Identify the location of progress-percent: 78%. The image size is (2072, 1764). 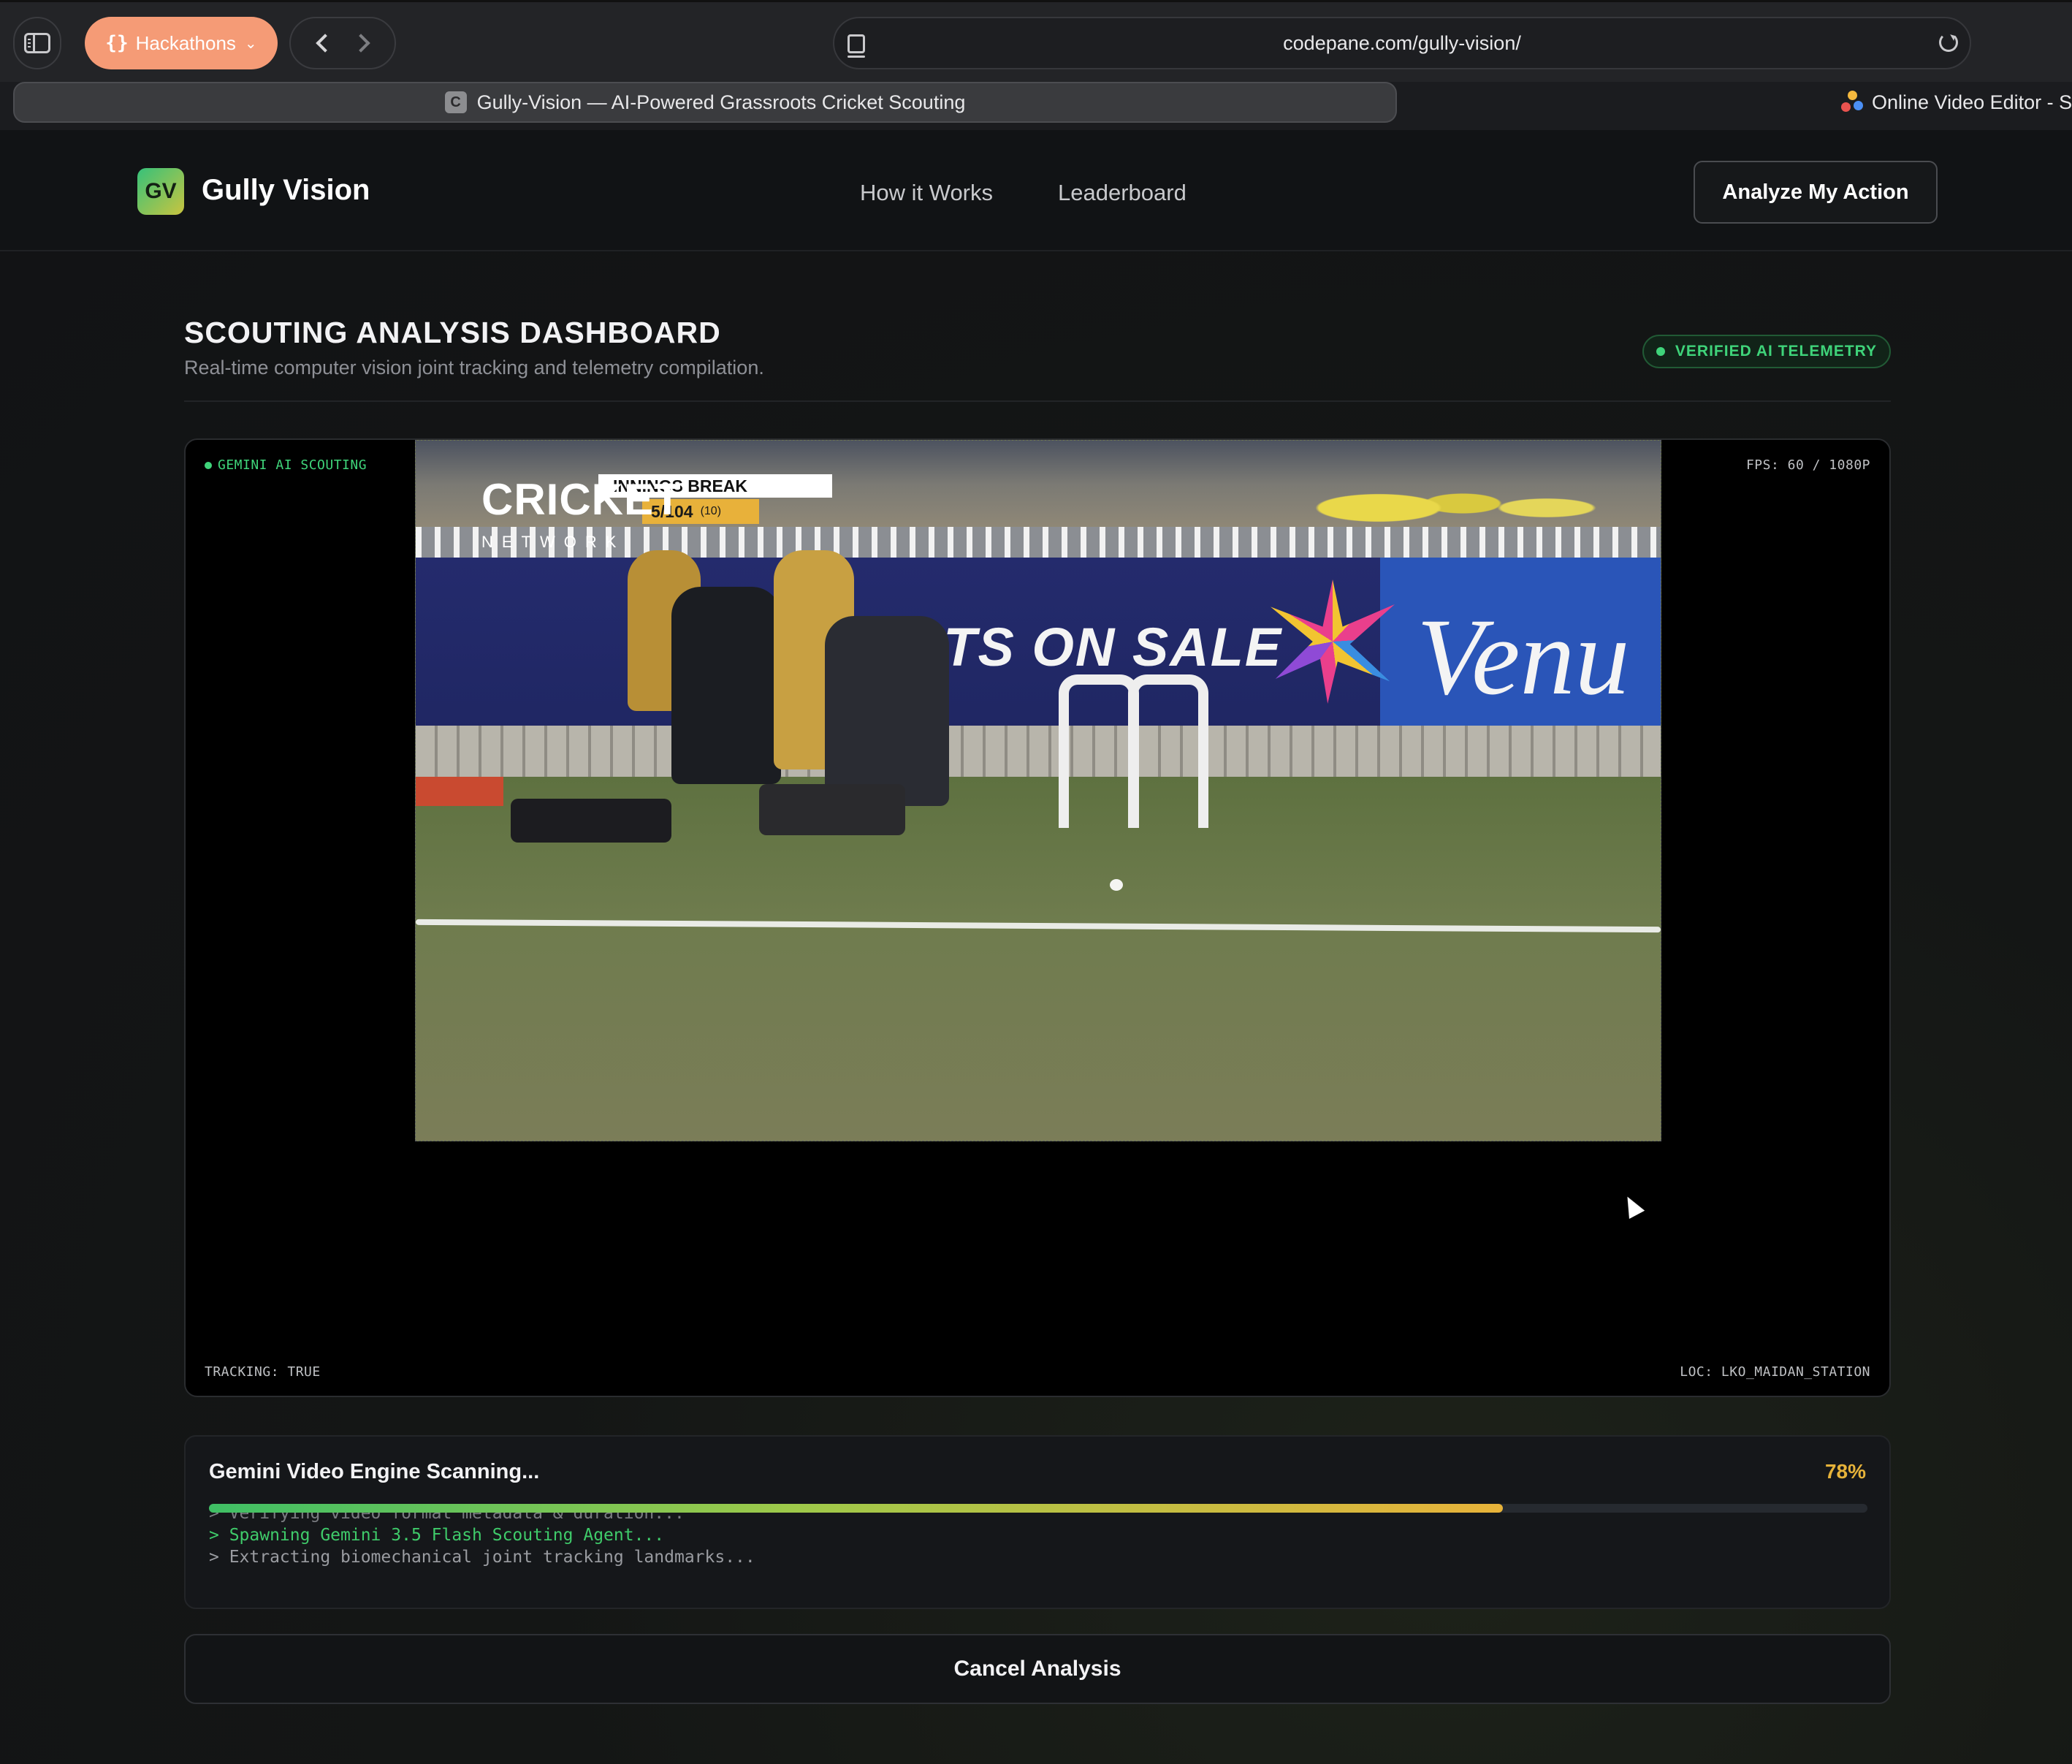
(1845, 1471).